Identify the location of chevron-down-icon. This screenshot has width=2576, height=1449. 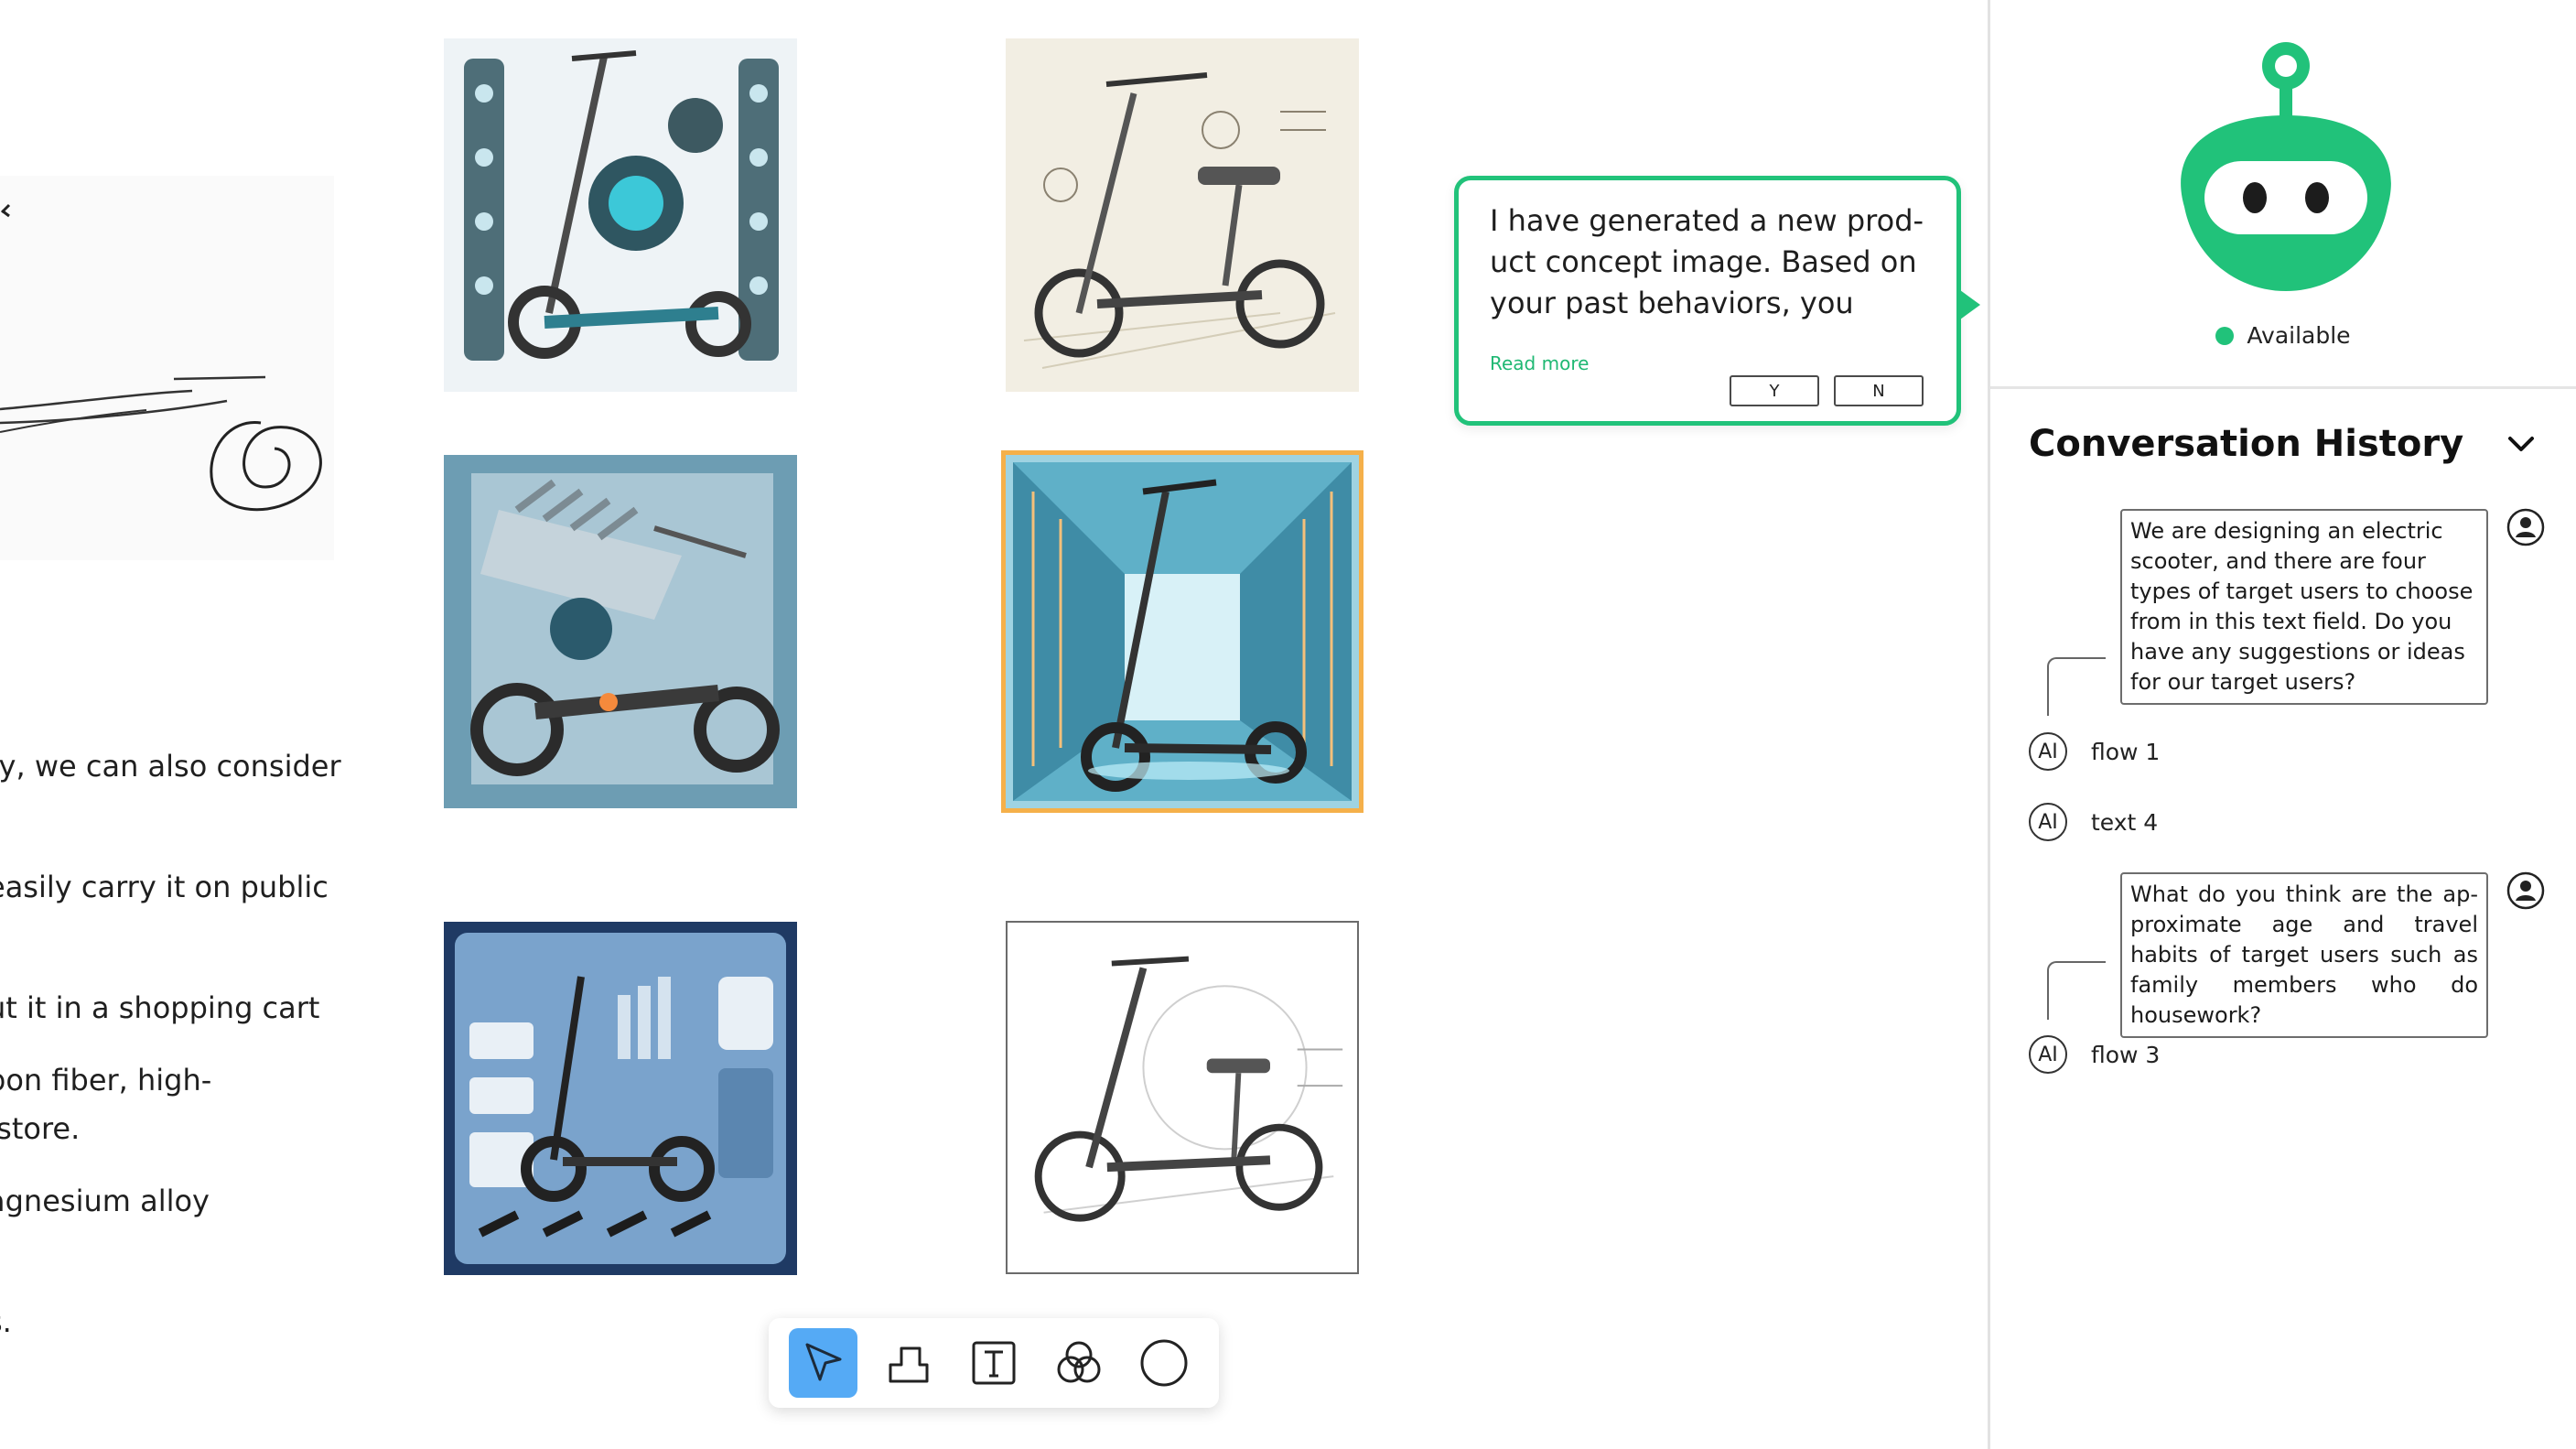
(2521, 443).